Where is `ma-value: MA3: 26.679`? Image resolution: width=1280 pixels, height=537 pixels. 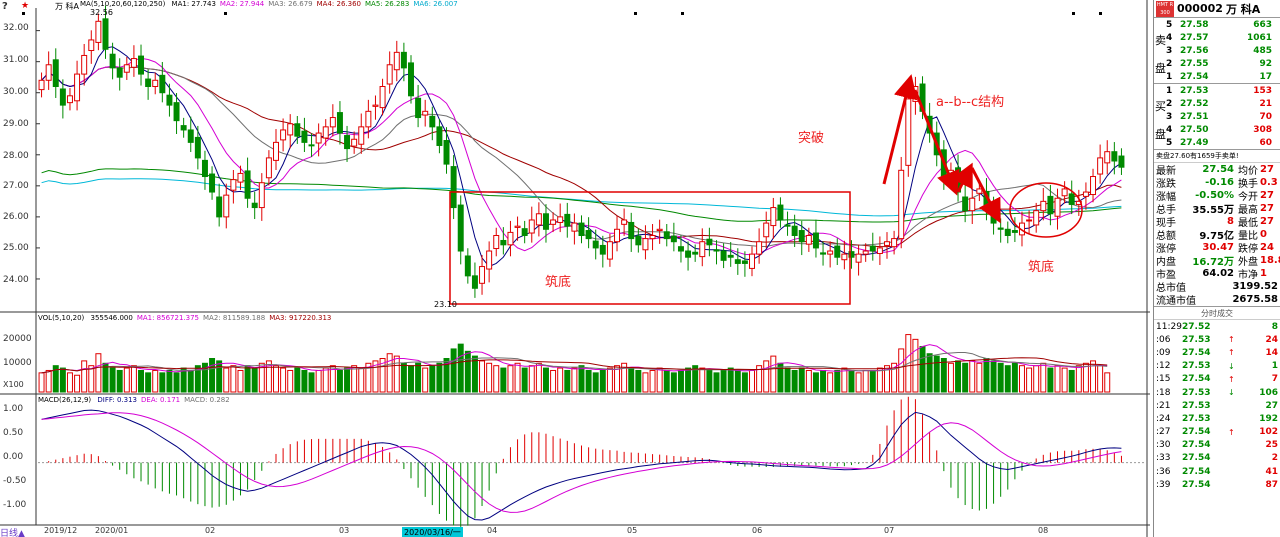 ma-value: MA3: 26.679 is located at coordinates (290, 4).